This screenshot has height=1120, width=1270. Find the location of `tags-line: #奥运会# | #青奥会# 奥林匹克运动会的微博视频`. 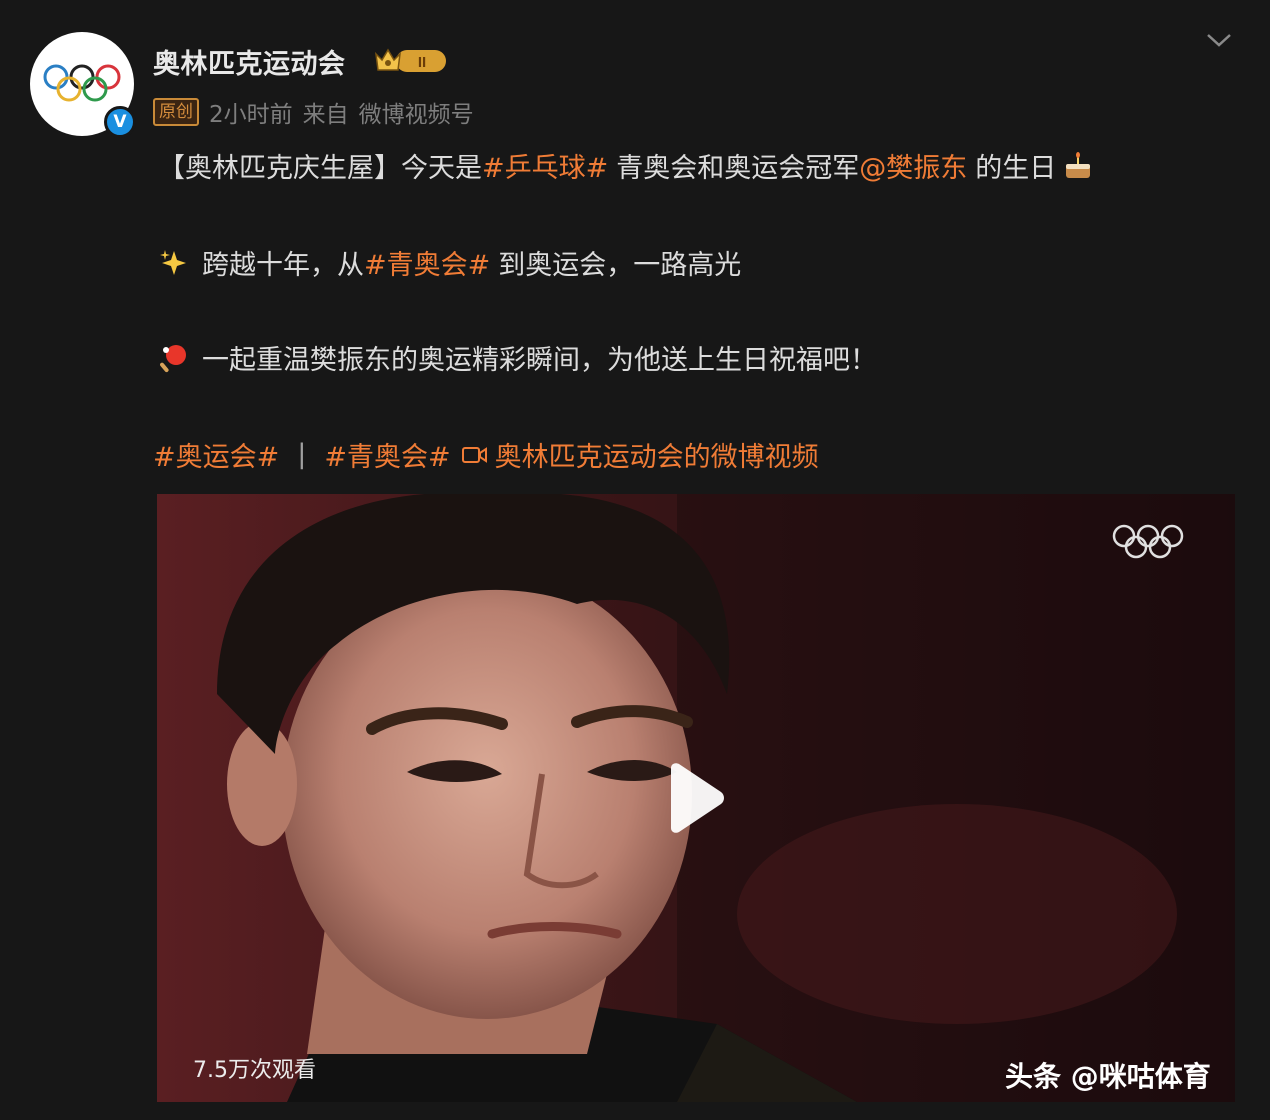

tags-line: #奥运会# | #青奥会# 奥林匹克运动会的微博视频 is located at coordinates (486, 454).